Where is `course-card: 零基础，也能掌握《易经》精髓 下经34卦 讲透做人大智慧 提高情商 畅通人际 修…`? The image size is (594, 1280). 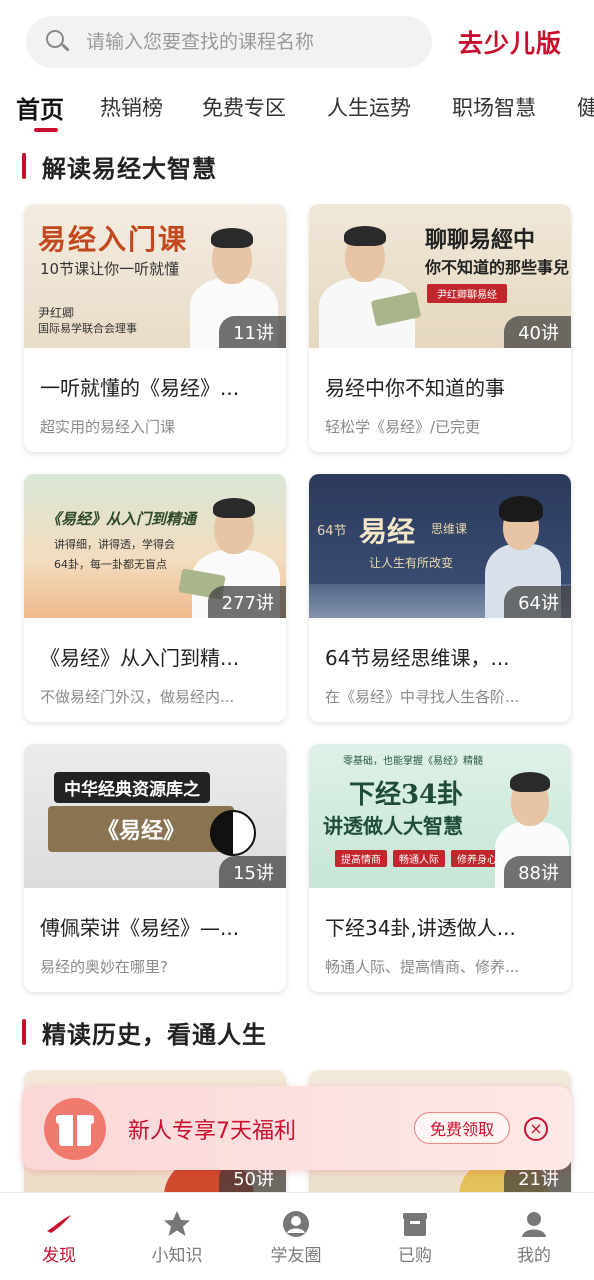 course-card: 零基础，也能掌握《易经》精髓 下经34卦 讲透做人大智慧 提高情商 畅通人际 修… is located at coordinates (440, 868).